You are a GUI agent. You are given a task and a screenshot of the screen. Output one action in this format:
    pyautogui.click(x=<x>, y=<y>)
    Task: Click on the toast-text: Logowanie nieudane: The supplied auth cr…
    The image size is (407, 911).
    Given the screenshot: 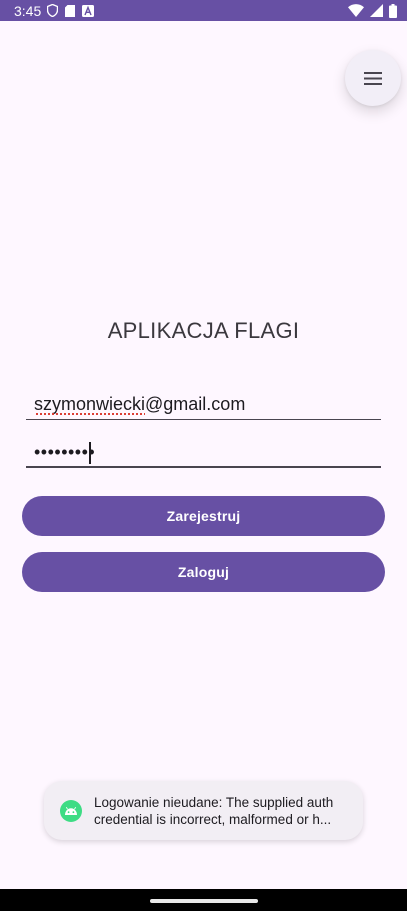 What is the action you would take?
    pyautogui.click(x=213, y=811)
    